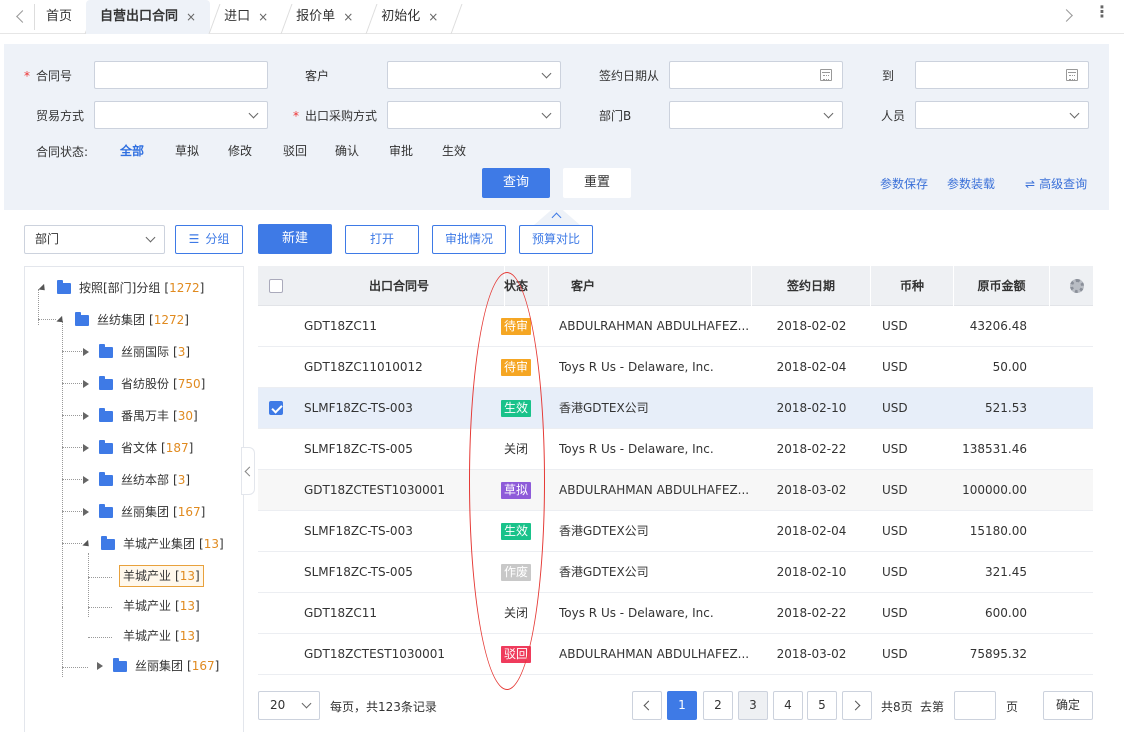 The height and width of the screenshot is (732, 1124). I want to click on page-button-2: 2, so click(718, 705).